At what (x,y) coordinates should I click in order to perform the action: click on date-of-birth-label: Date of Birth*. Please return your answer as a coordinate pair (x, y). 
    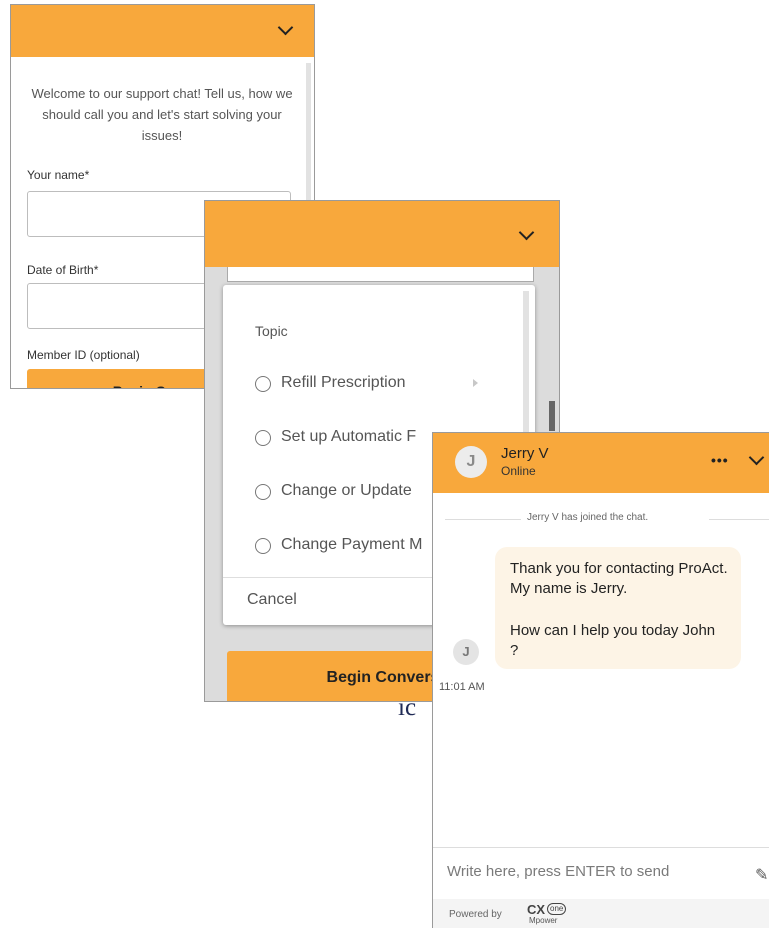
    Looking at the image, I should click on (63, 270).